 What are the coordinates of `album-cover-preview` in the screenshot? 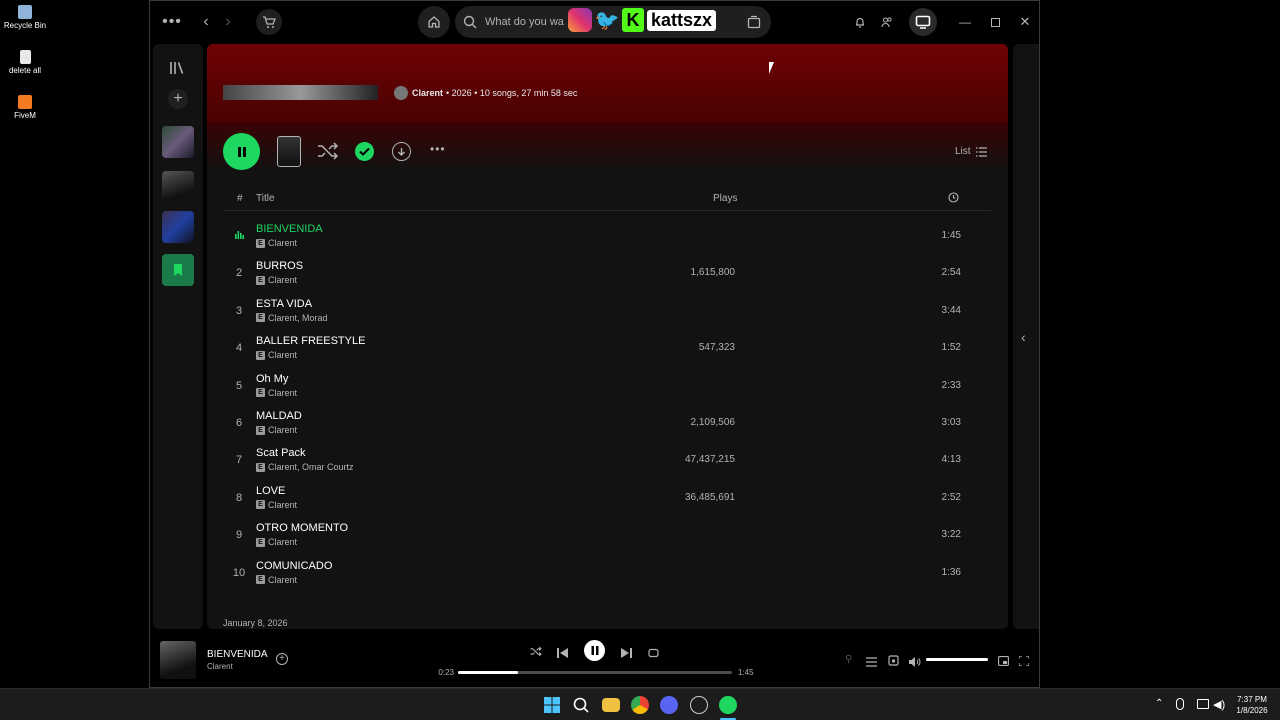 It's located at (289, 151).